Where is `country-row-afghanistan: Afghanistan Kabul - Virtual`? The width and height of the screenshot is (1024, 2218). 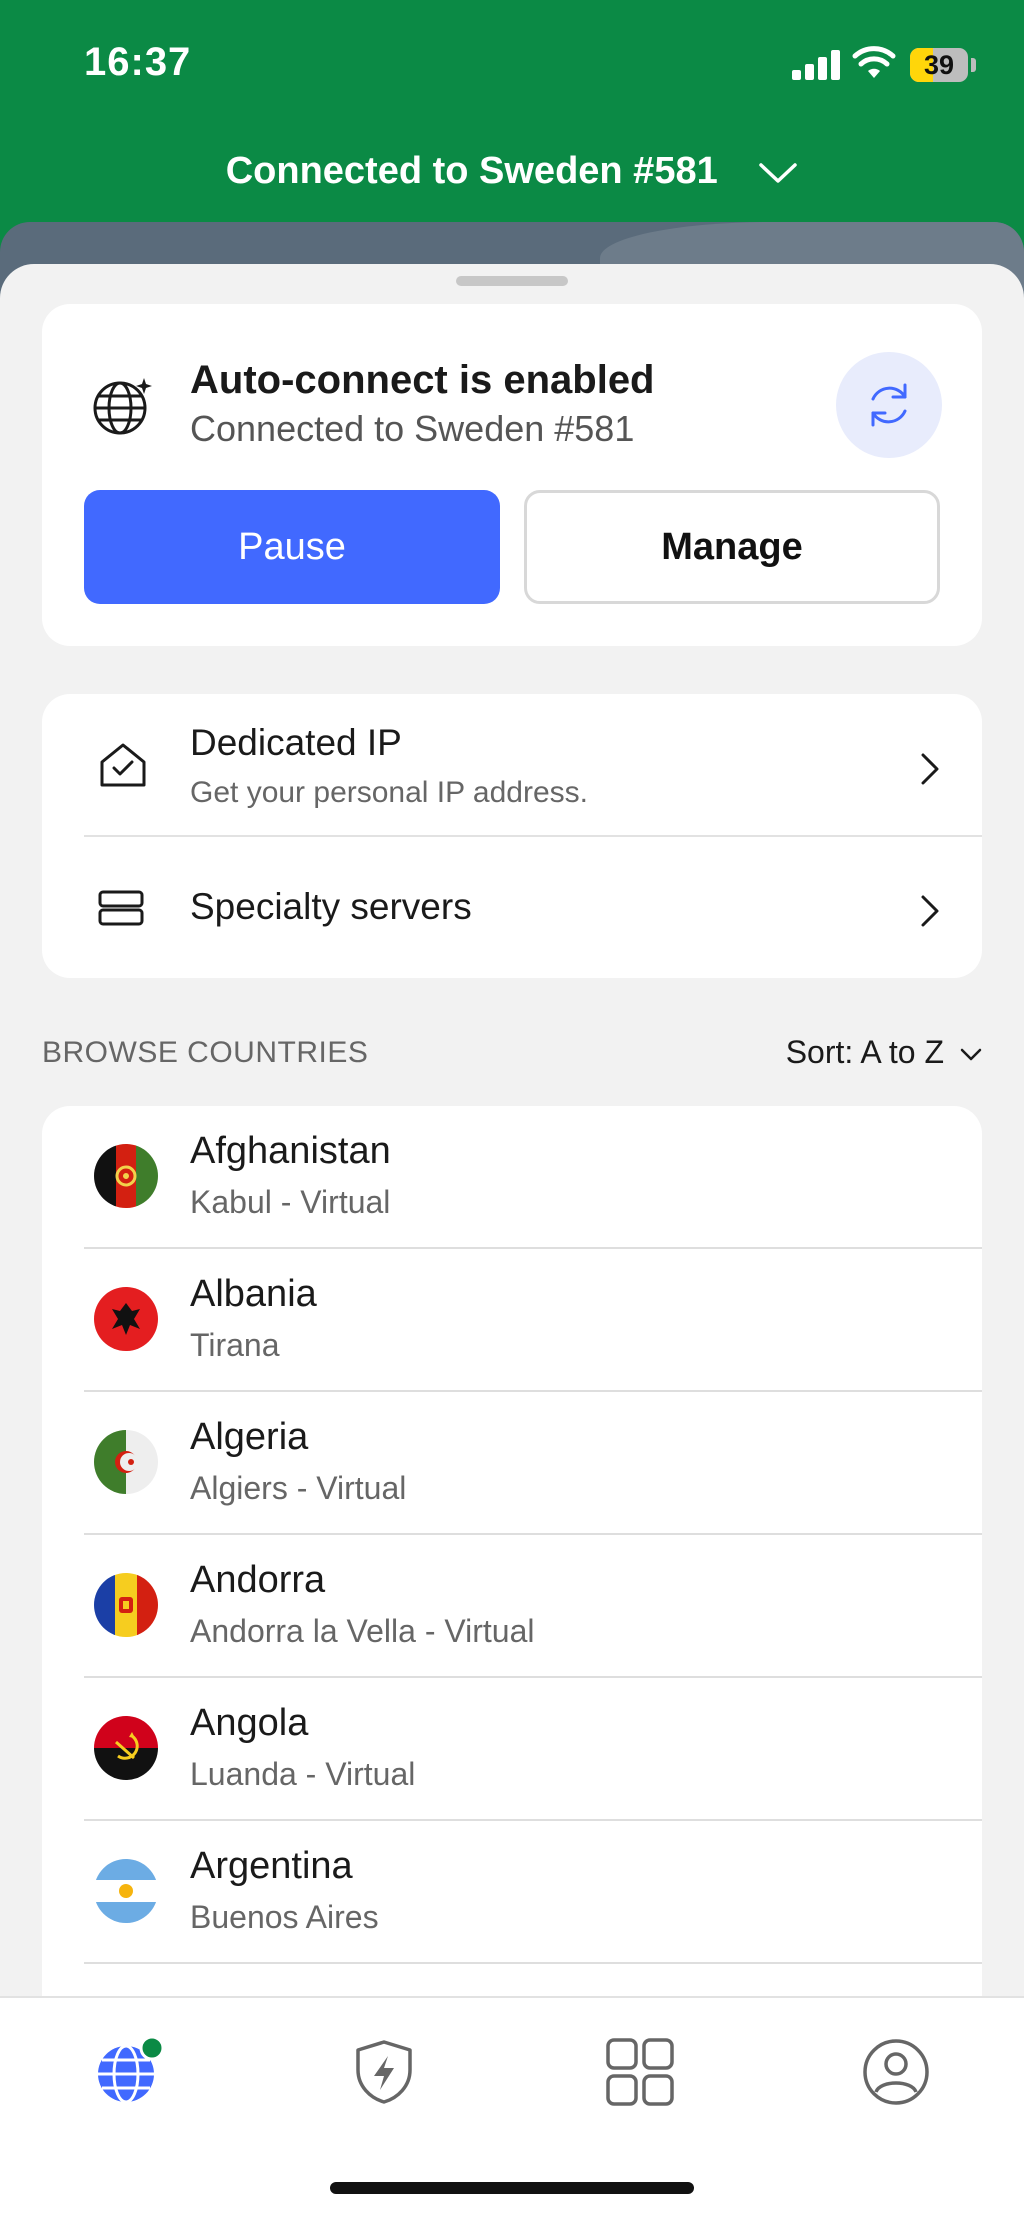
country-row-afghanistan: Afghanistan Kabul - Virtual is located at coordinates (512, 1177).